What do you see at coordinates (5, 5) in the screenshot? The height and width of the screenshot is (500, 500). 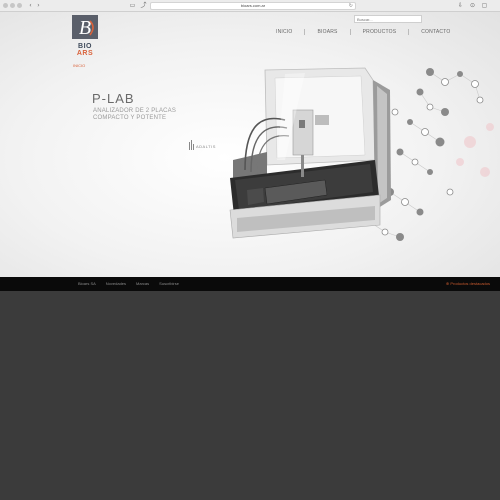 I see `close-window-button` at bounding box center [5, 5].